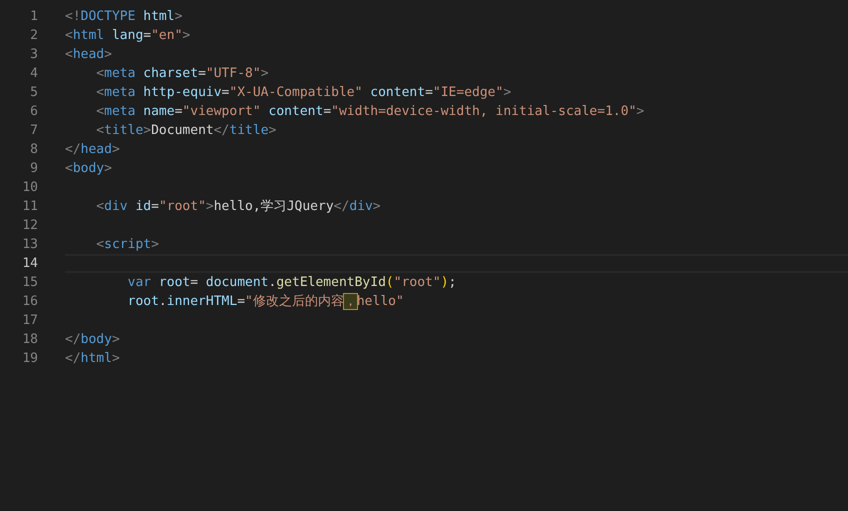  I want to click on code-line: </html>, so click(92, 358).